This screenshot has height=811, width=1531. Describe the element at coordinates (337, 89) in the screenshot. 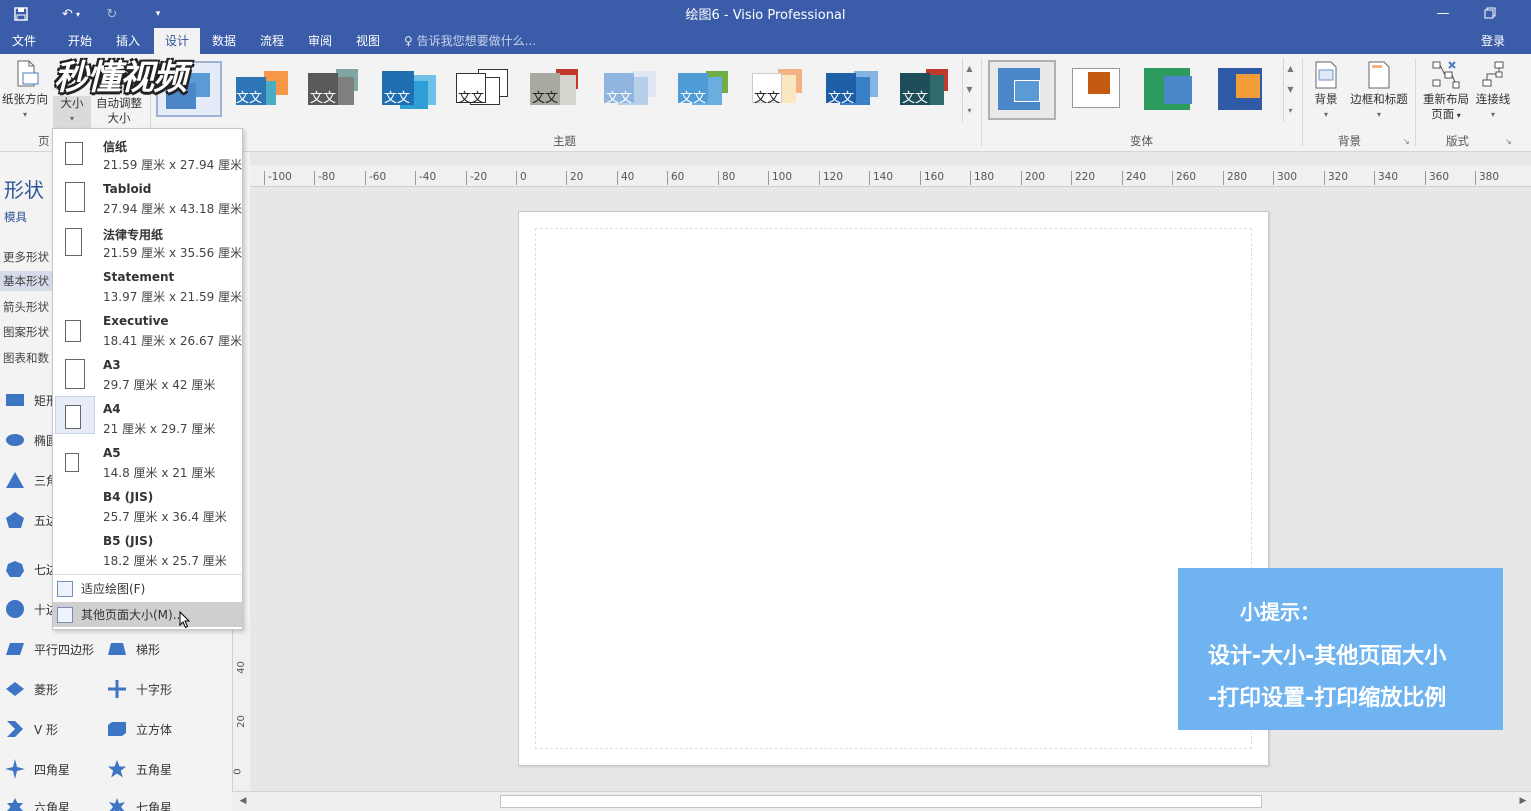

I see `theme-3: 文文` at that location.